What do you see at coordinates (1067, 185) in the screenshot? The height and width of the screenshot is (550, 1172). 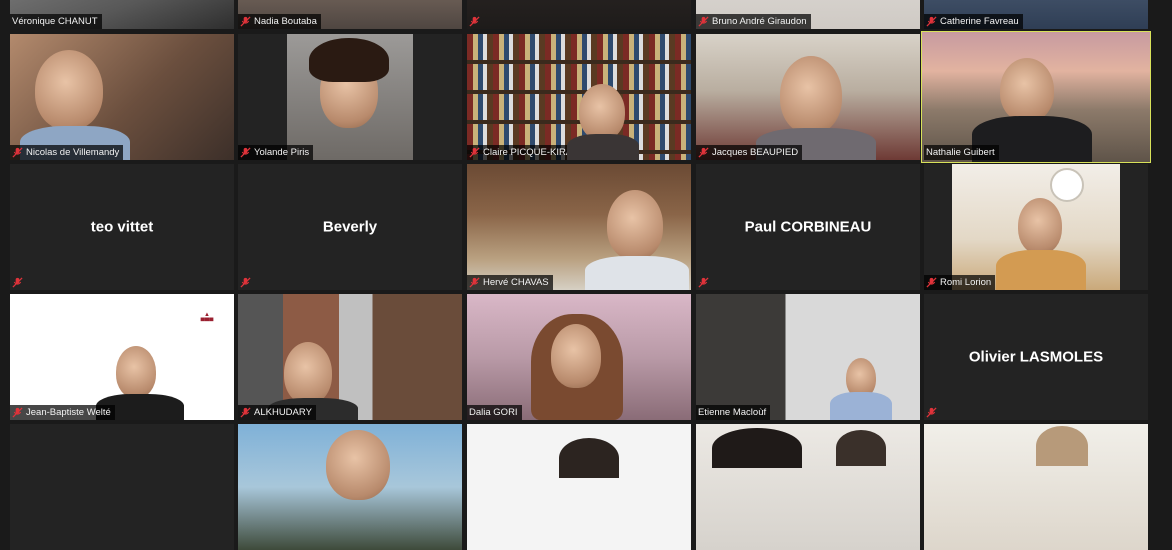 I see `clock-decoration` at bounding box center [1067, 185].